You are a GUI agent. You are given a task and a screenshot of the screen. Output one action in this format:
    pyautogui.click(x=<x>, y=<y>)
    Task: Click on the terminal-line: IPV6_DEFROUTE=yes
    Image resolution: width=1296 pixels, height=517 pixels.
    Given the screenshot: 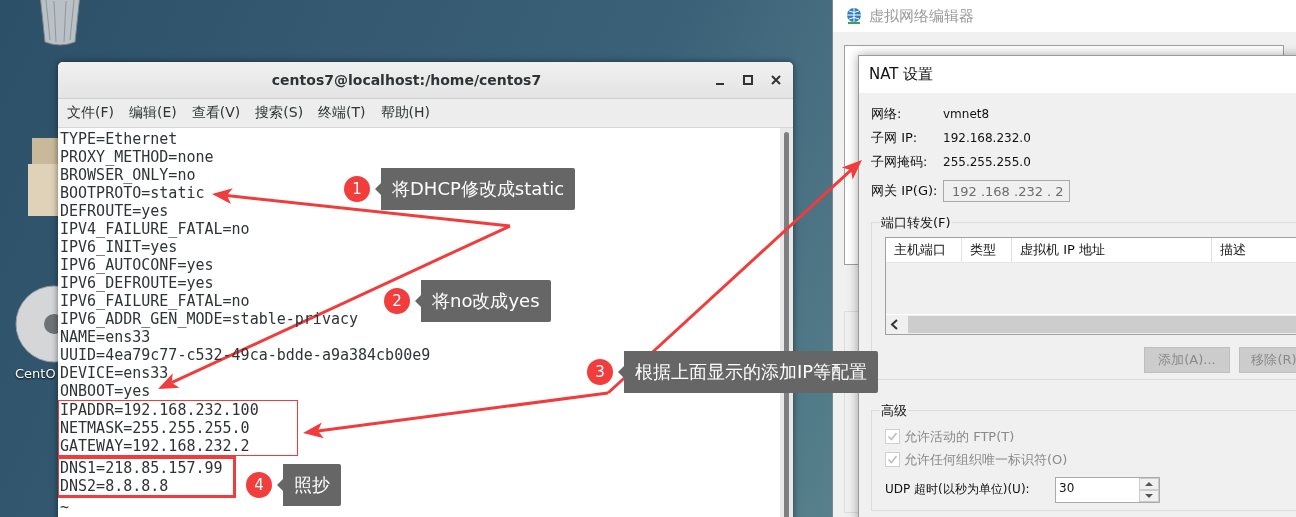 What is the action you would take?
    pyautogui.click(x=137, y=283)
    